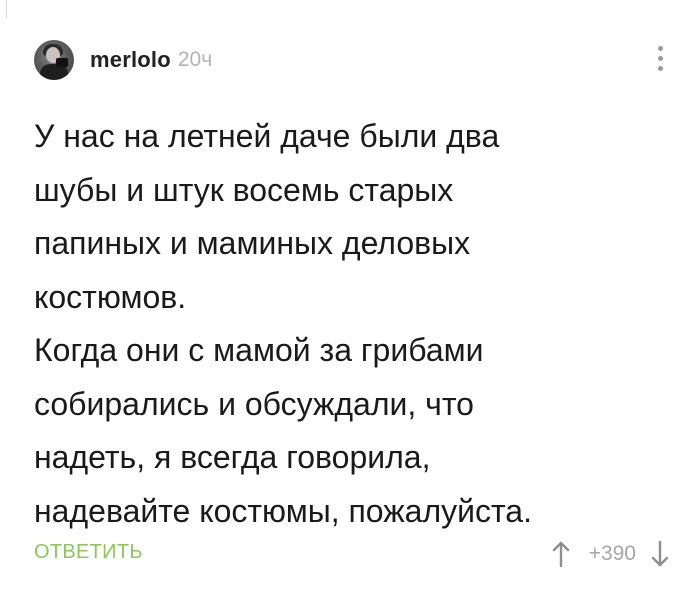  Describe the element at coordinates (62, 62) in the screenshot. I see `avatar-camera-shape` at that location.